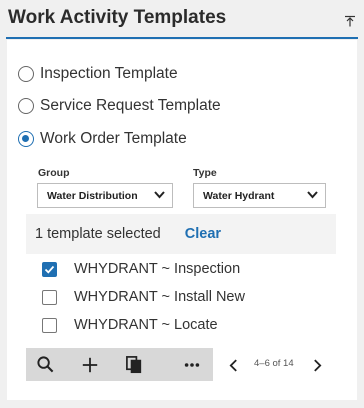 Image resolution: width=364 pixels, height=408 pixels. What do you see at coordinates (182, 38) in the screenshot?
I see `title-divider` at bounding box center [182, 38].